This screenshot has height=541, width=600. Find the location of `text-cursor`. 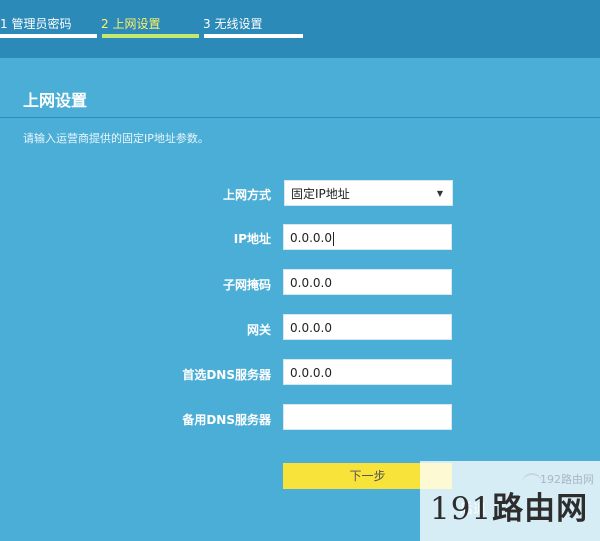

text-cursor is located at coordinates (333, 238).